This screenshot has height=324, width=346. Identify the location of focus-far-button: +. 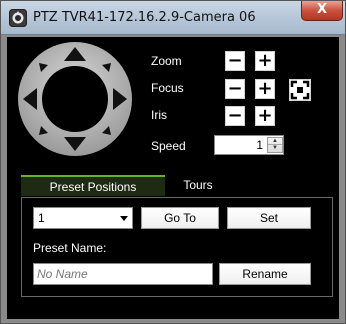
(265, 89).